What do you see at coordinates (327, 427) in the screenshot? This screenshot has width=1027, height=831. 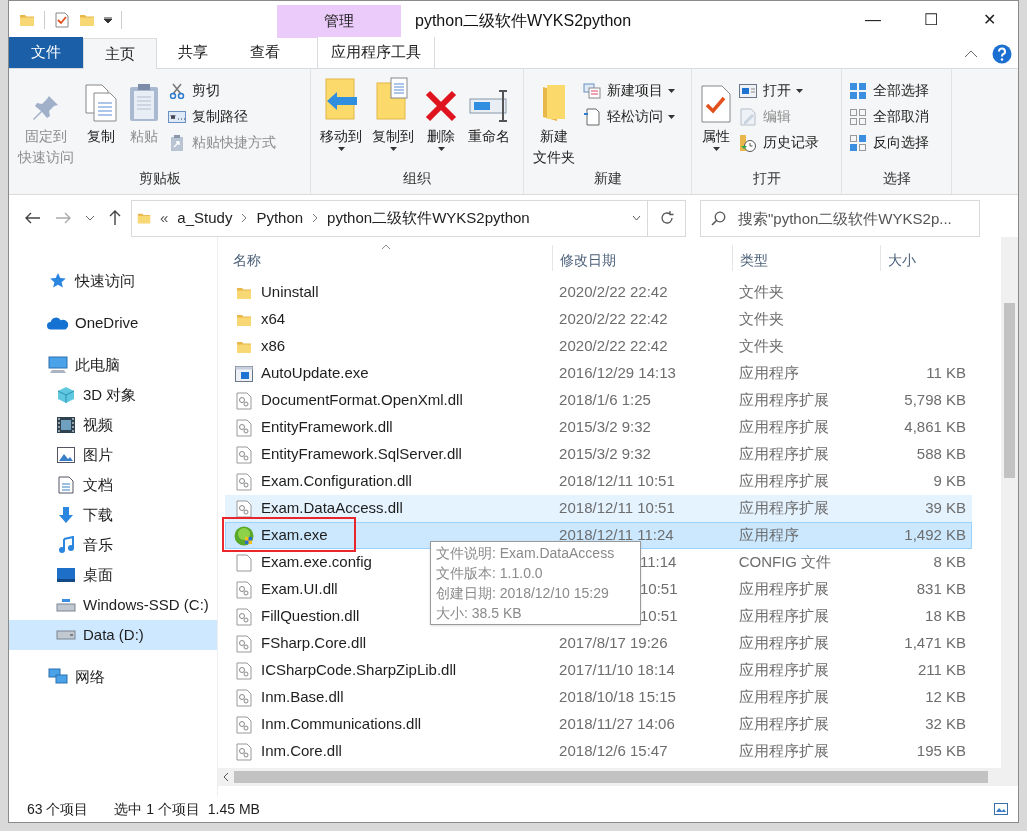 I see `file-name: EntityFramework.dll` at bounding box center [327, 427].